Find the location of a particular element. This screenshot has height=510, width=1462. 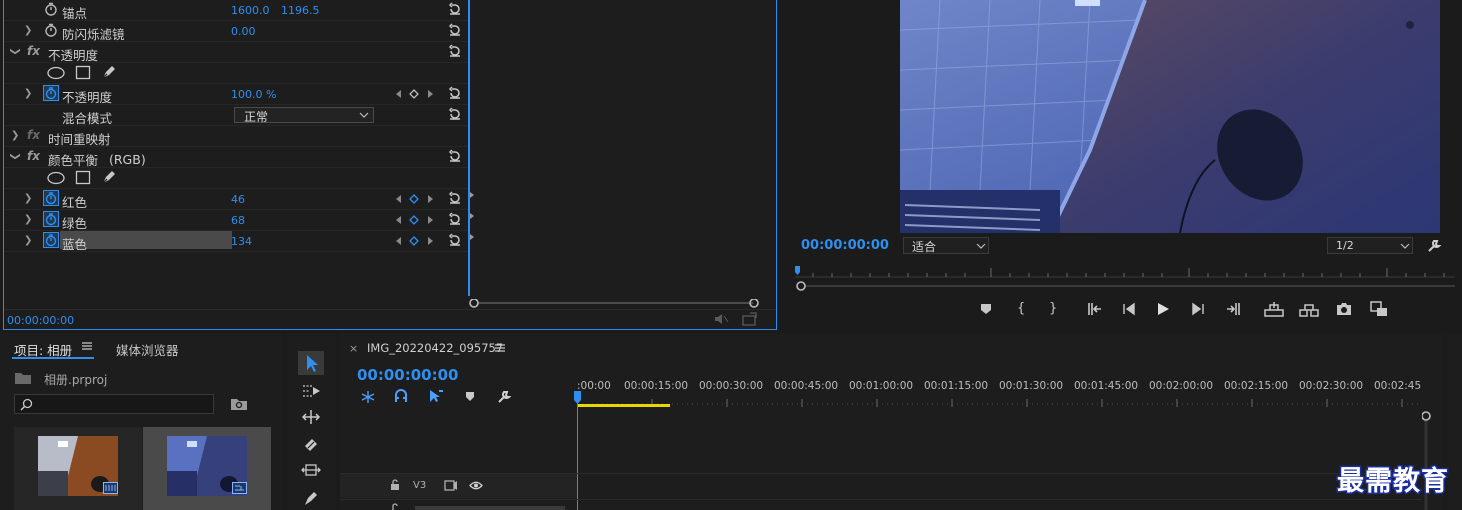

selection-tool is located at coordinates (311, 363).